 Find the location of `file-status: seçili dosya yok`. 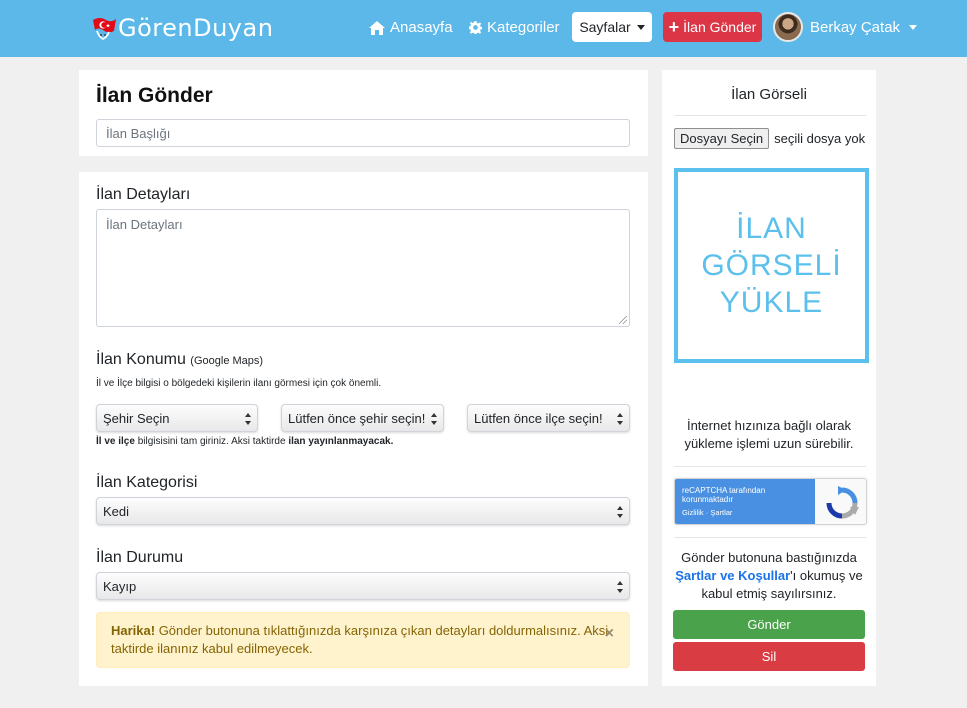

file-status: seçili dosya yok is located at coordinates (820, 138).